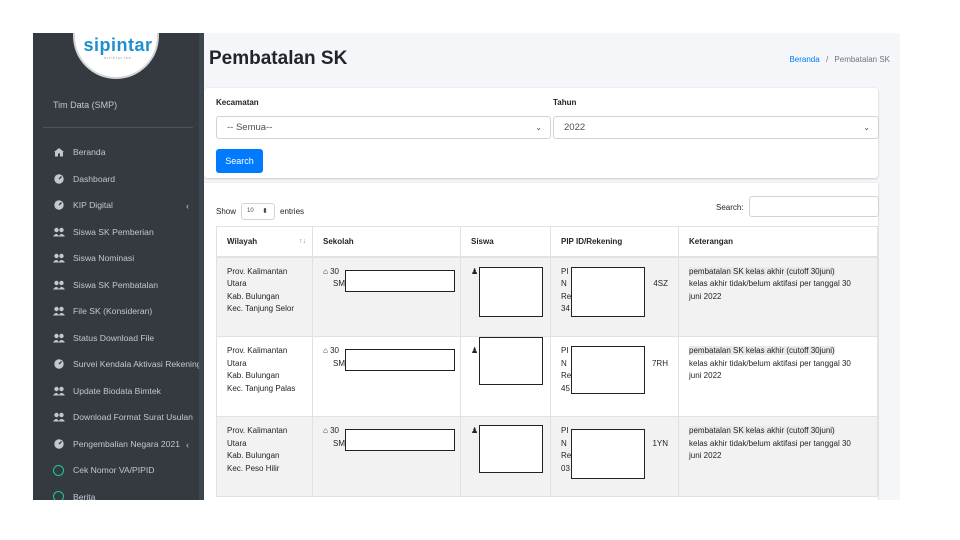 The image size is (960, 540). I want to click on show-label: Show, so click(226, 211).